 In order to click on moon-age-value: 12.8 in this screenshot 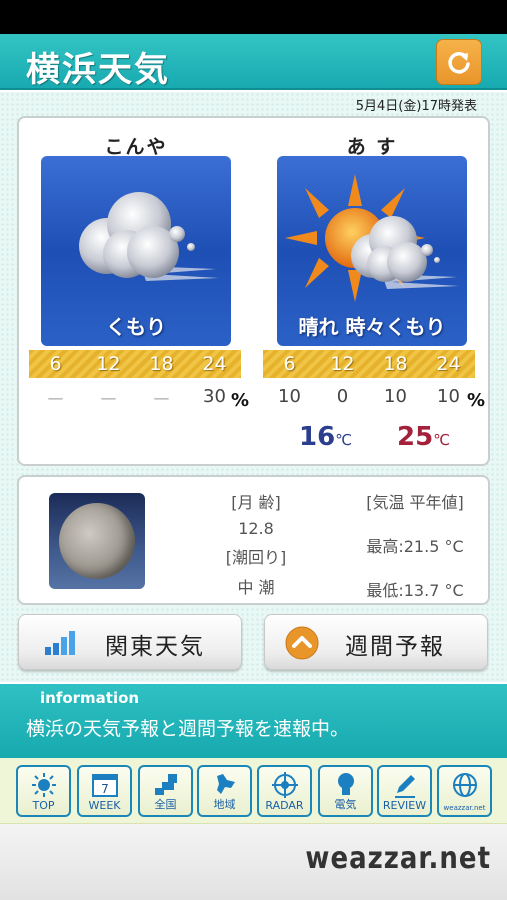, I will do `click(256, 528)`.